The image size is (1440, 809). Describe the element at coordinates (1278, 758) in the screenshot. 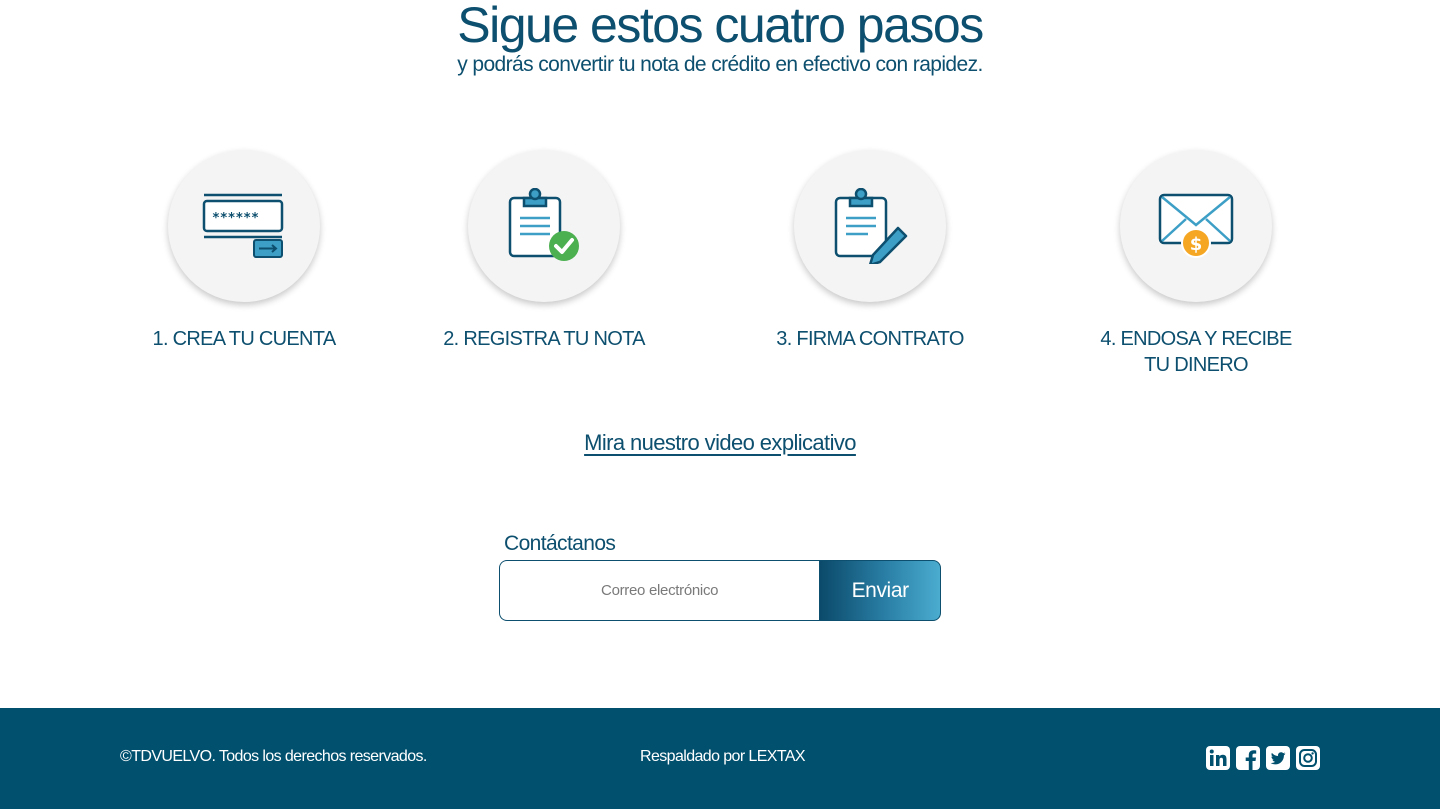

I see `twitter-icon` at that location.